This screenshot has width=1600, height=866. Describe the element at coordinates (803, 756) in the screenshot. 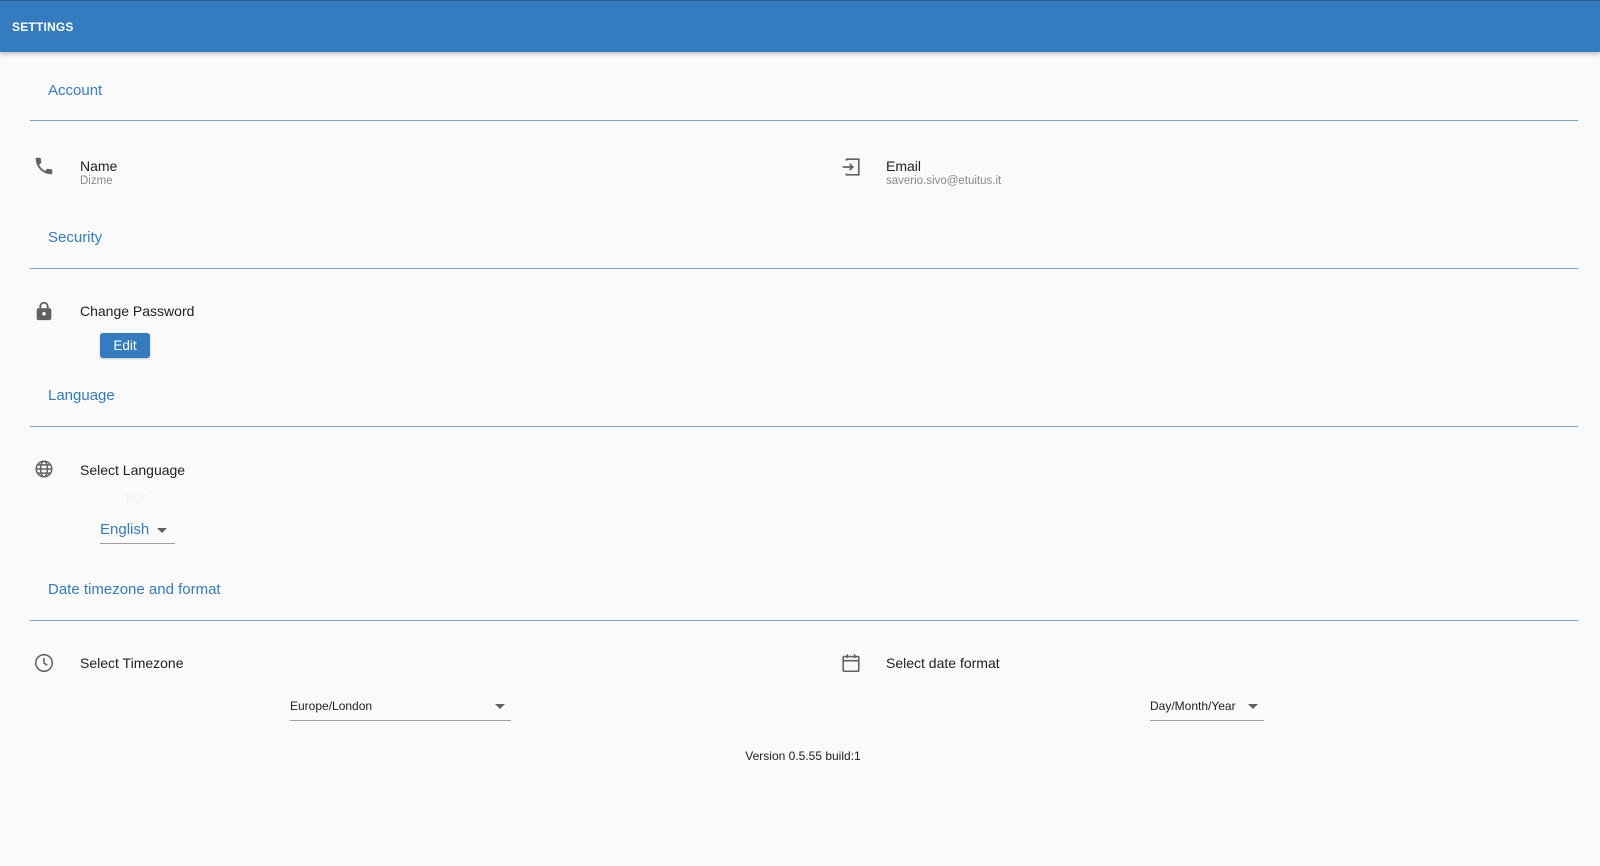

I see `version-text: Version 0.5.55 build:1` at that location.